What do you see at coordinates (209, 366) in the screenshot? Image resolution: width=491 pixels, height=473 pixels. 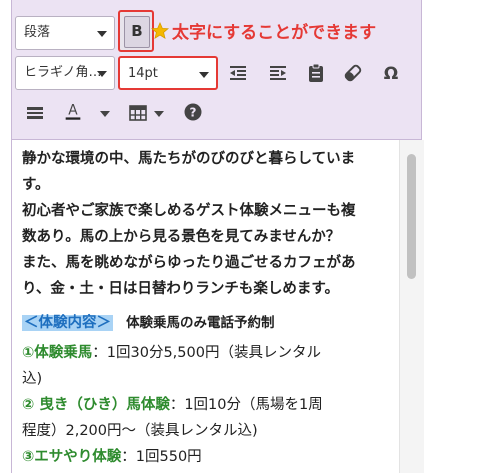 I see `menu-item: ①体験乗馬：1回30分5,500円（装具レンタル 込)` at bounding box center [209, 366].